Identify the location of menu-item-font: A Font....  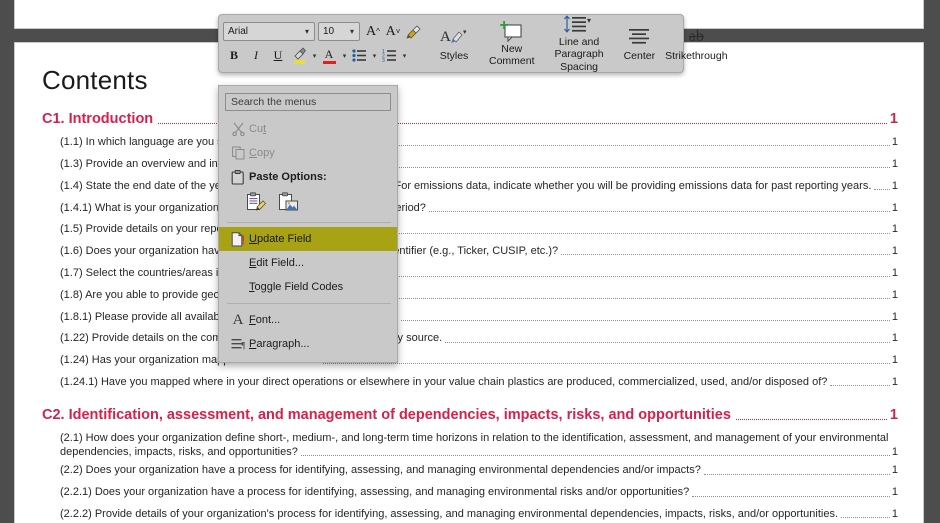
(308, 320).